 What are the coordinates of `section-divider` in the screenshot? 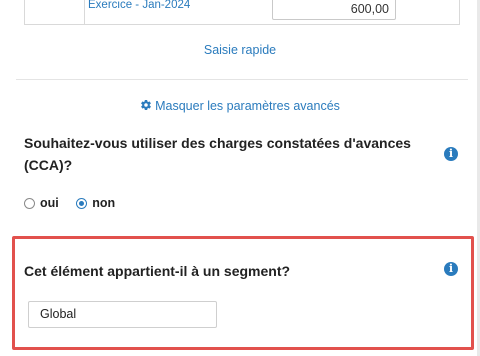 It's located at (242, 79).